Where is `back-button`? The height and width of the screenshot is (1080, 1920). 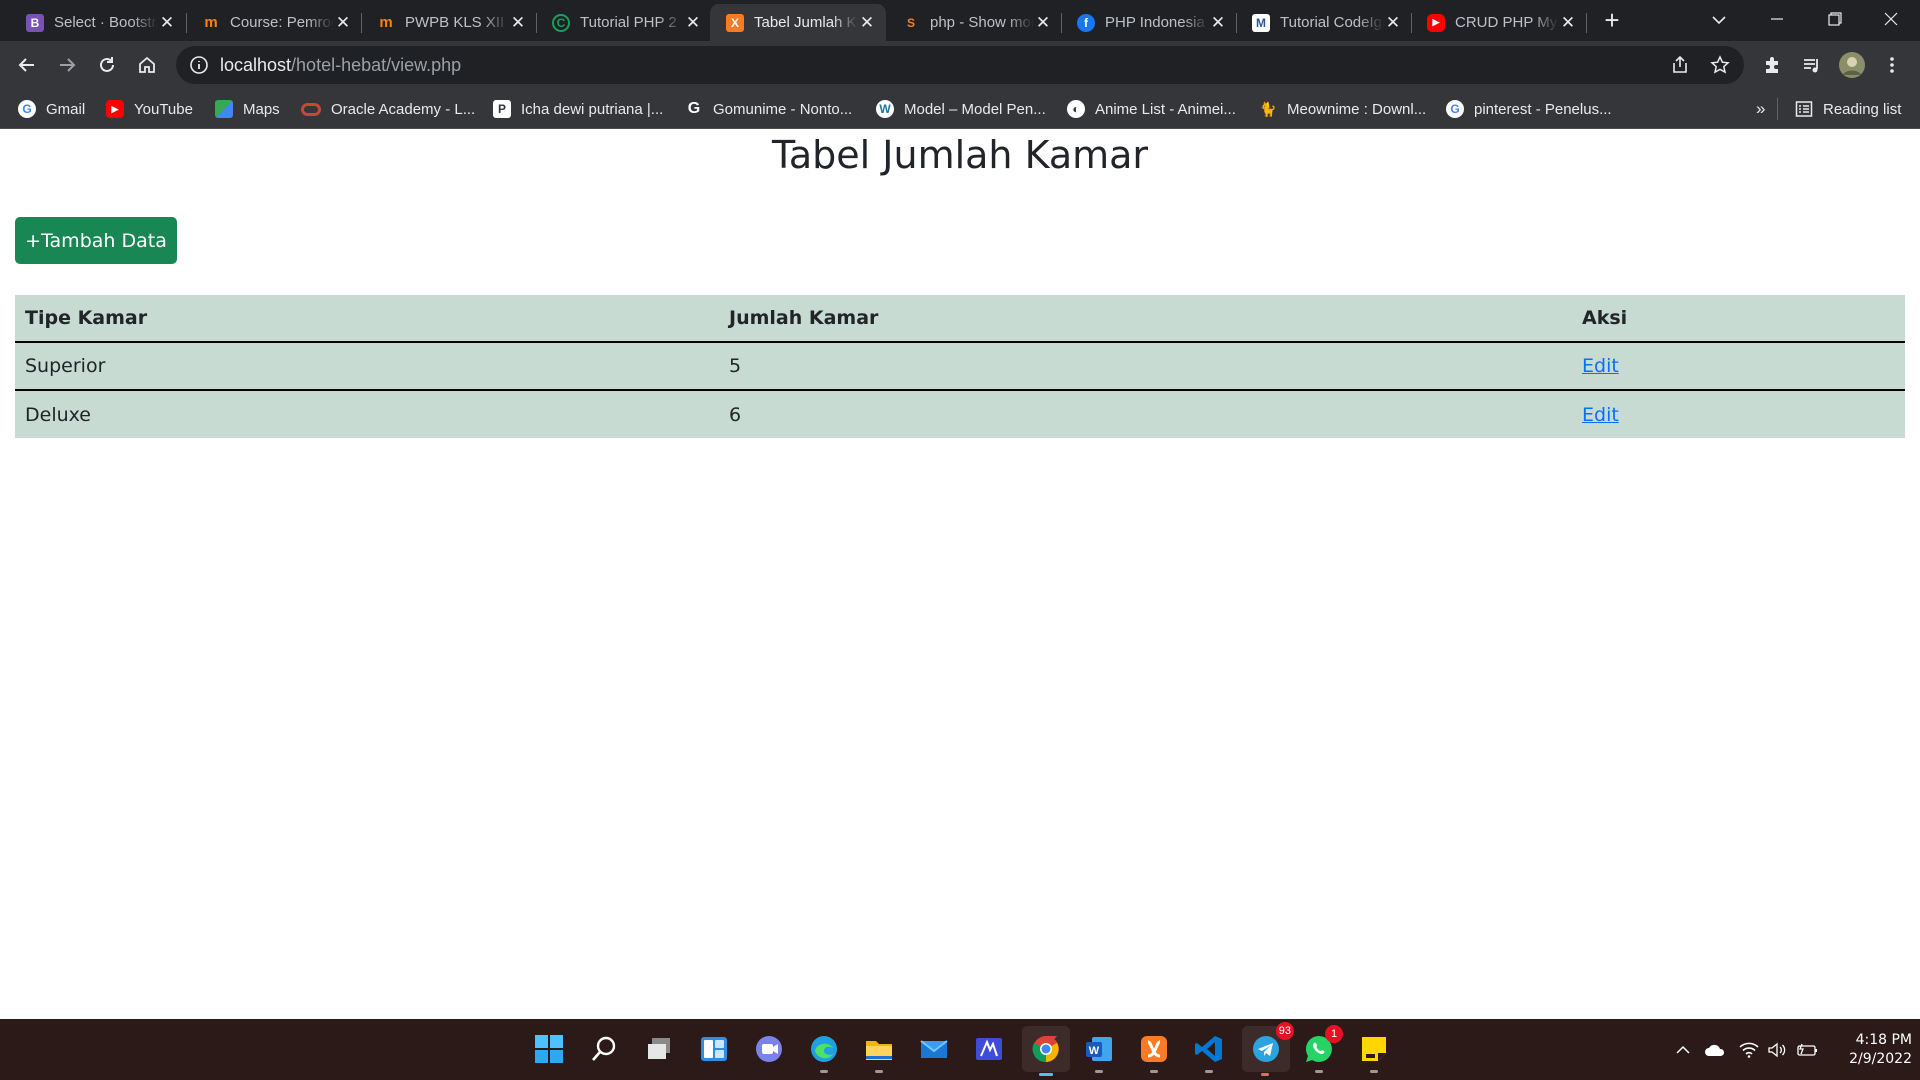
back-button is located at coordinates (27, 65).